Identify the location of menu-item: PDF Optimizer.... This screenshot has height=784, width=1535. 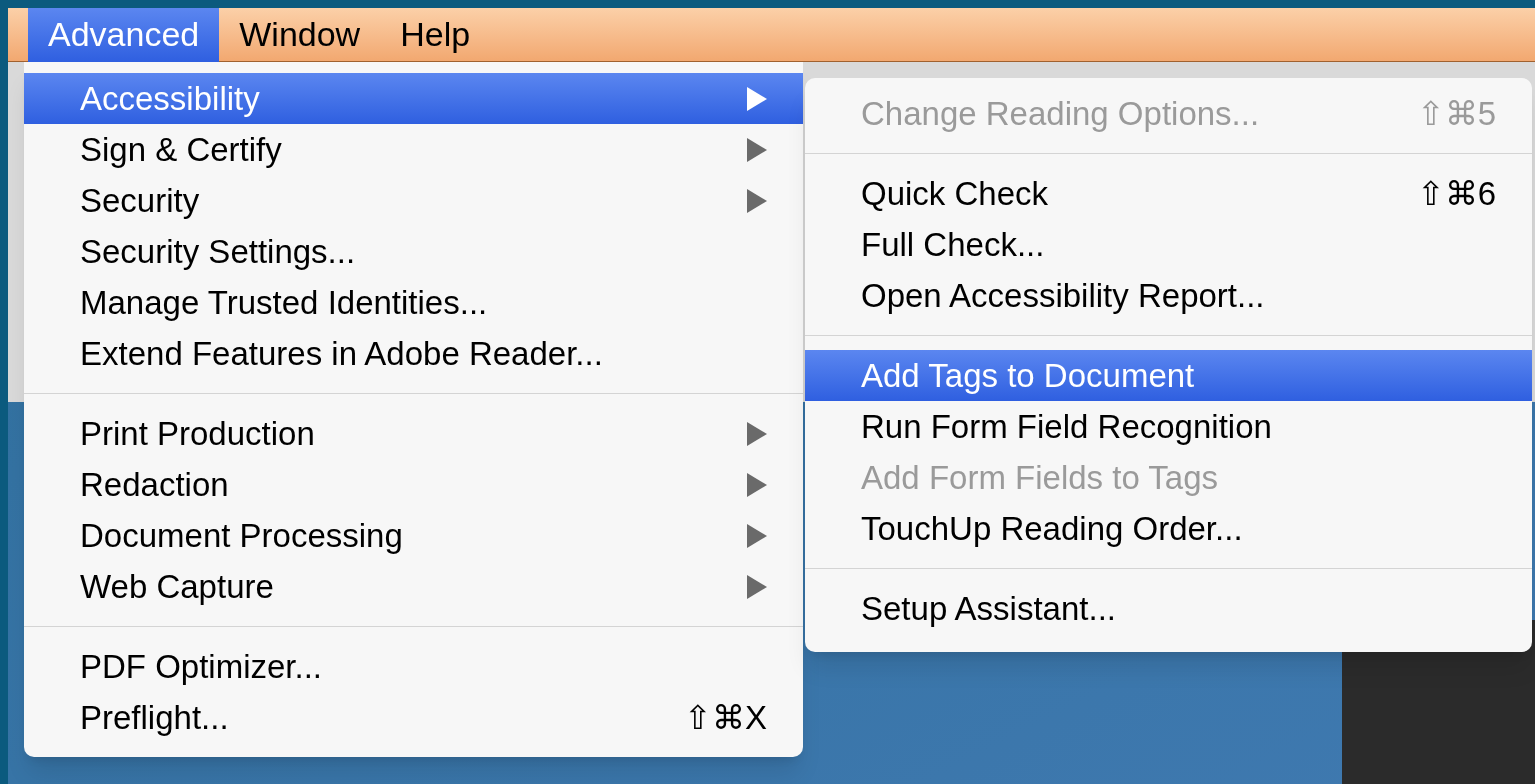
(413, 666).